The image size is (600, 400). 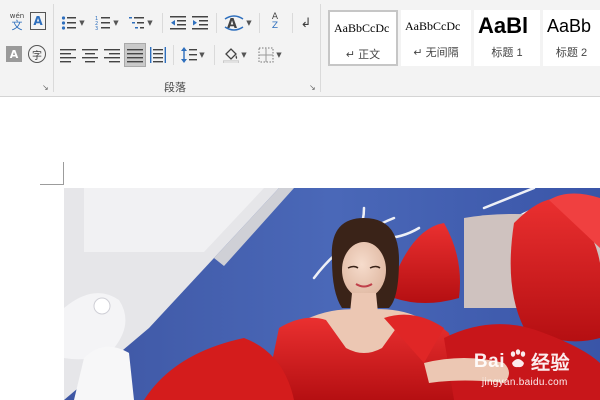 What do you see at coordinates (569, 25) in the screenshot?
I see `style-sample: AaBb` at bounding box center [569, 25].